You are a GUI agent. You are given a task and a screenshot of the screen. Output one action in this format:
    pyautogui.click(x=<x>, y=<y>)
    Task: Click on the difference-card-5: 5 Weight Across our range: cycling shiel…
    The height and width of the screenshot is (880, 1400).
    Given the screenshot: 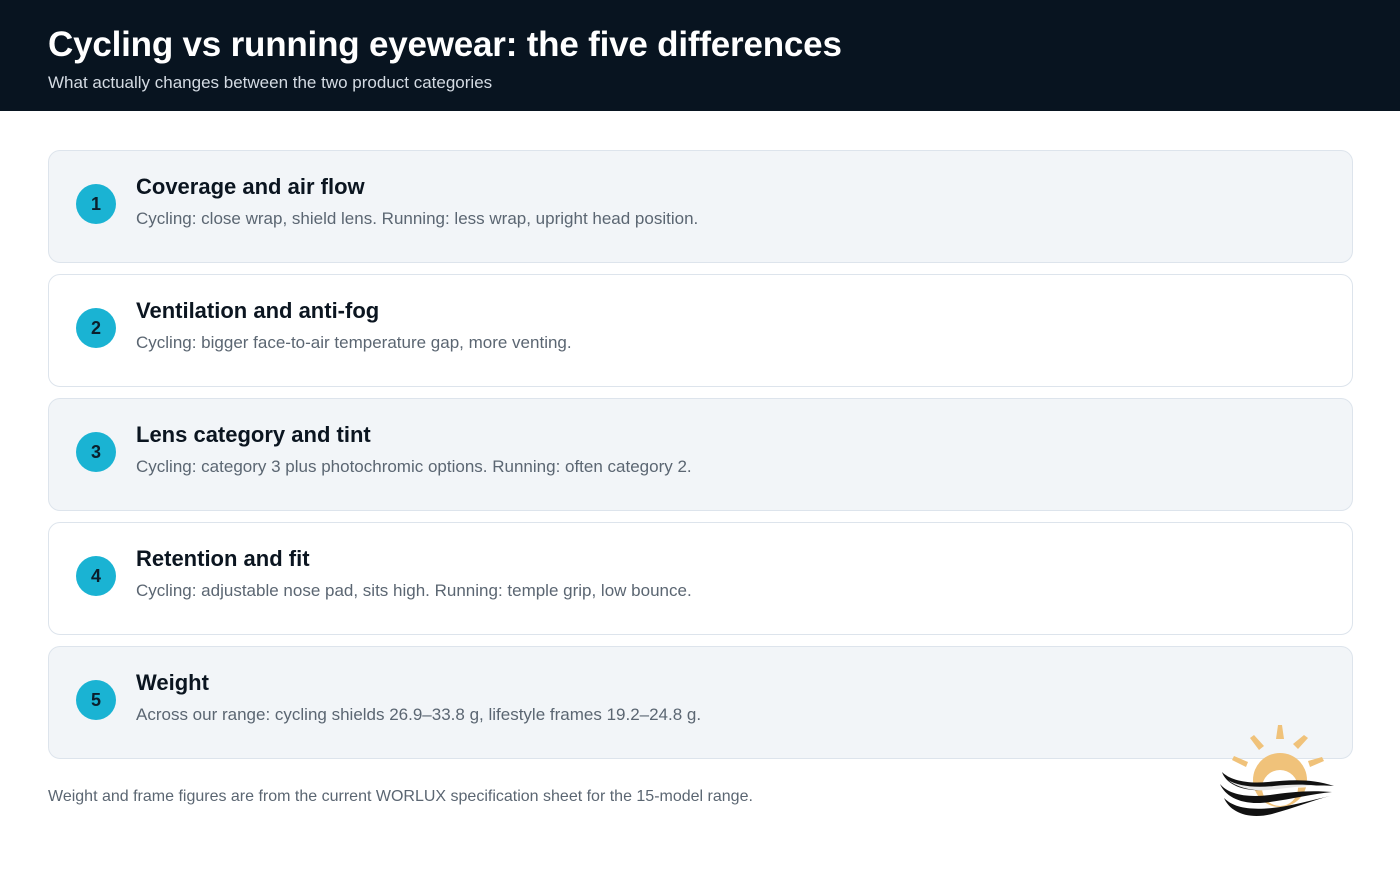 What is the action you would take?
    pyautogui.click(x=700, y=702)
    